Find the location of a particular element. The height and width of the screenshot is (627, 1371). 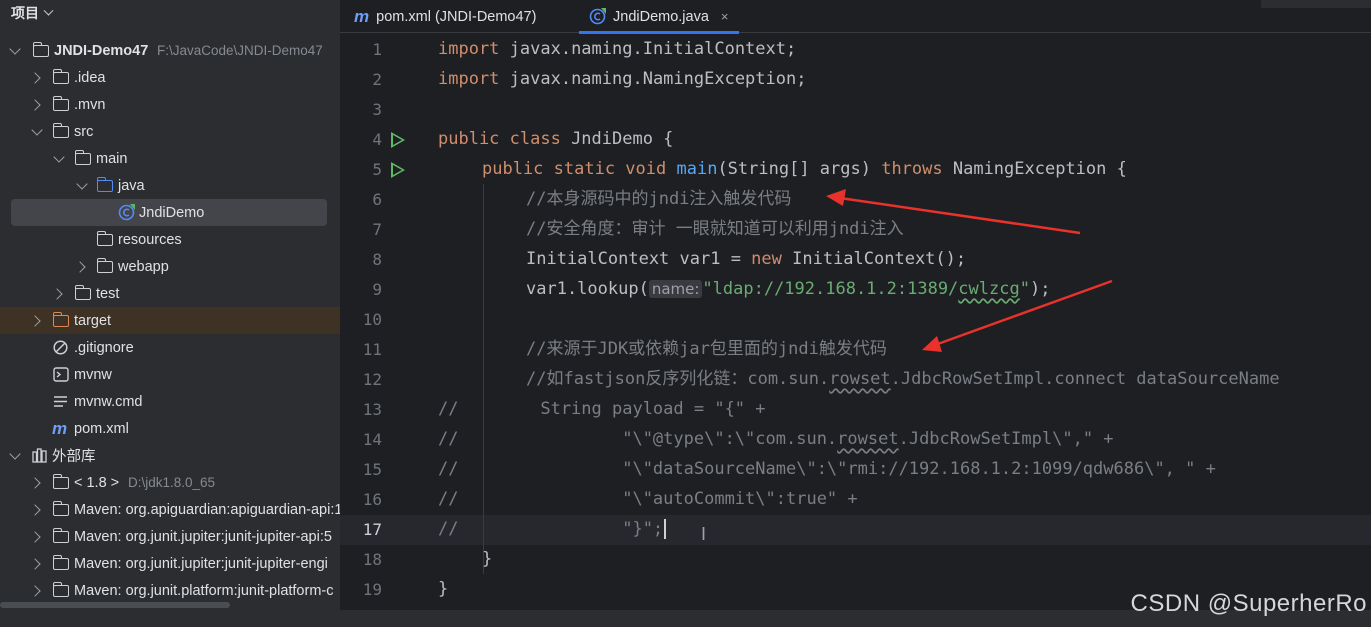

tree-item-mvnw: mvnw is located at coordinates (170, 374).